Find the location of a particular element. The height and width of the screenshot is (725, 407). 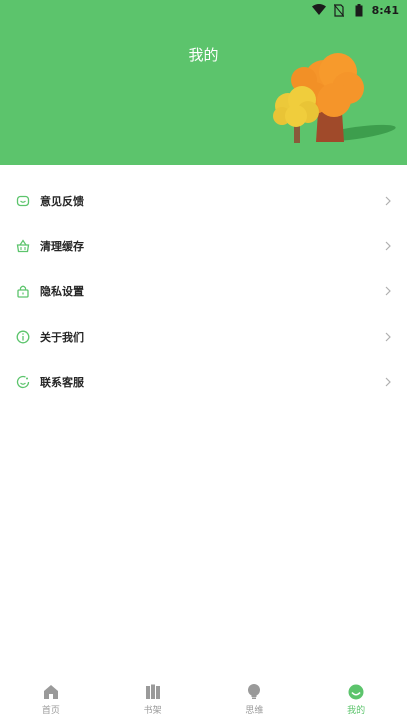

info-icon is located at coordinates (23, 337).